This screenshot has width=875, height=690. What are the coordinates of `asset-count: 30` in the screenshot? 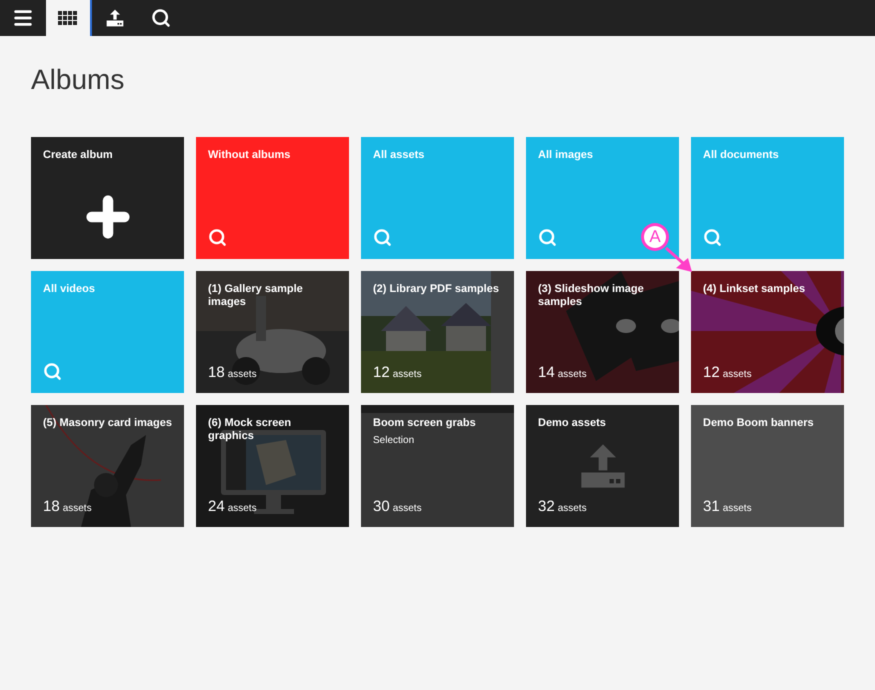 It's located at (381, 507).